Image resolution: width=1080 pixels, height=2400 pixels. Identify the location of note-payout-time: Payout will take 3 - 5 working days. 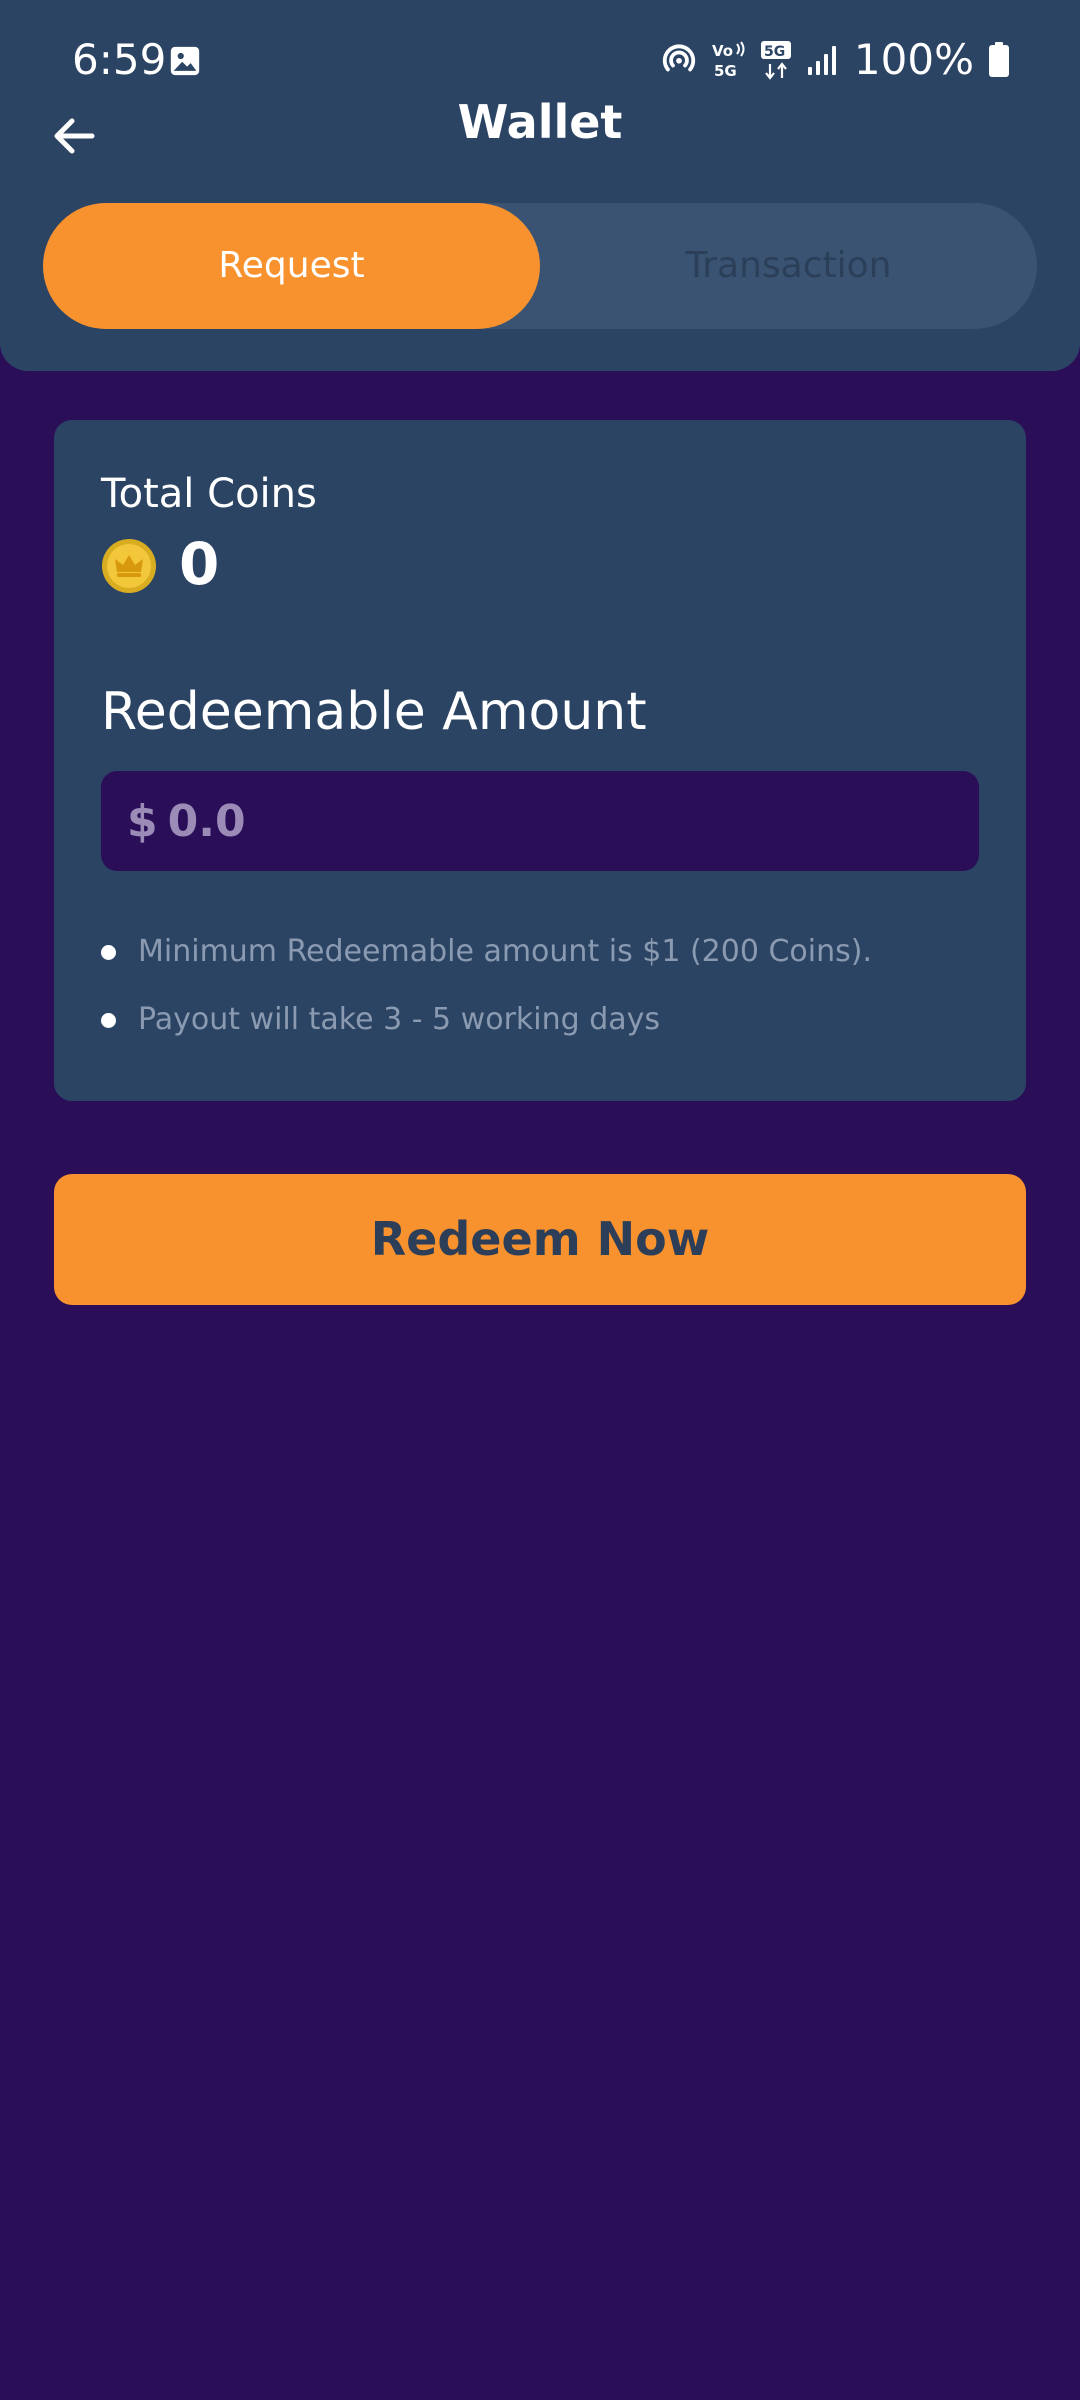
(380, 1020).